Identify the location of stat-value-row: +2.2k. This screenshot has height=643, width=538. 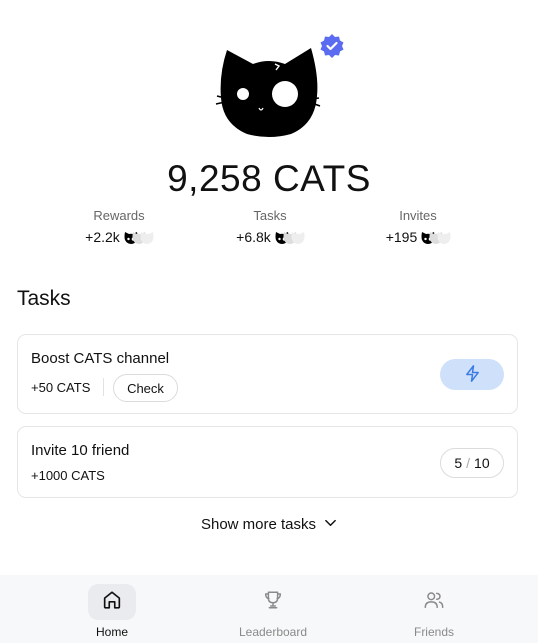
(119, 237).